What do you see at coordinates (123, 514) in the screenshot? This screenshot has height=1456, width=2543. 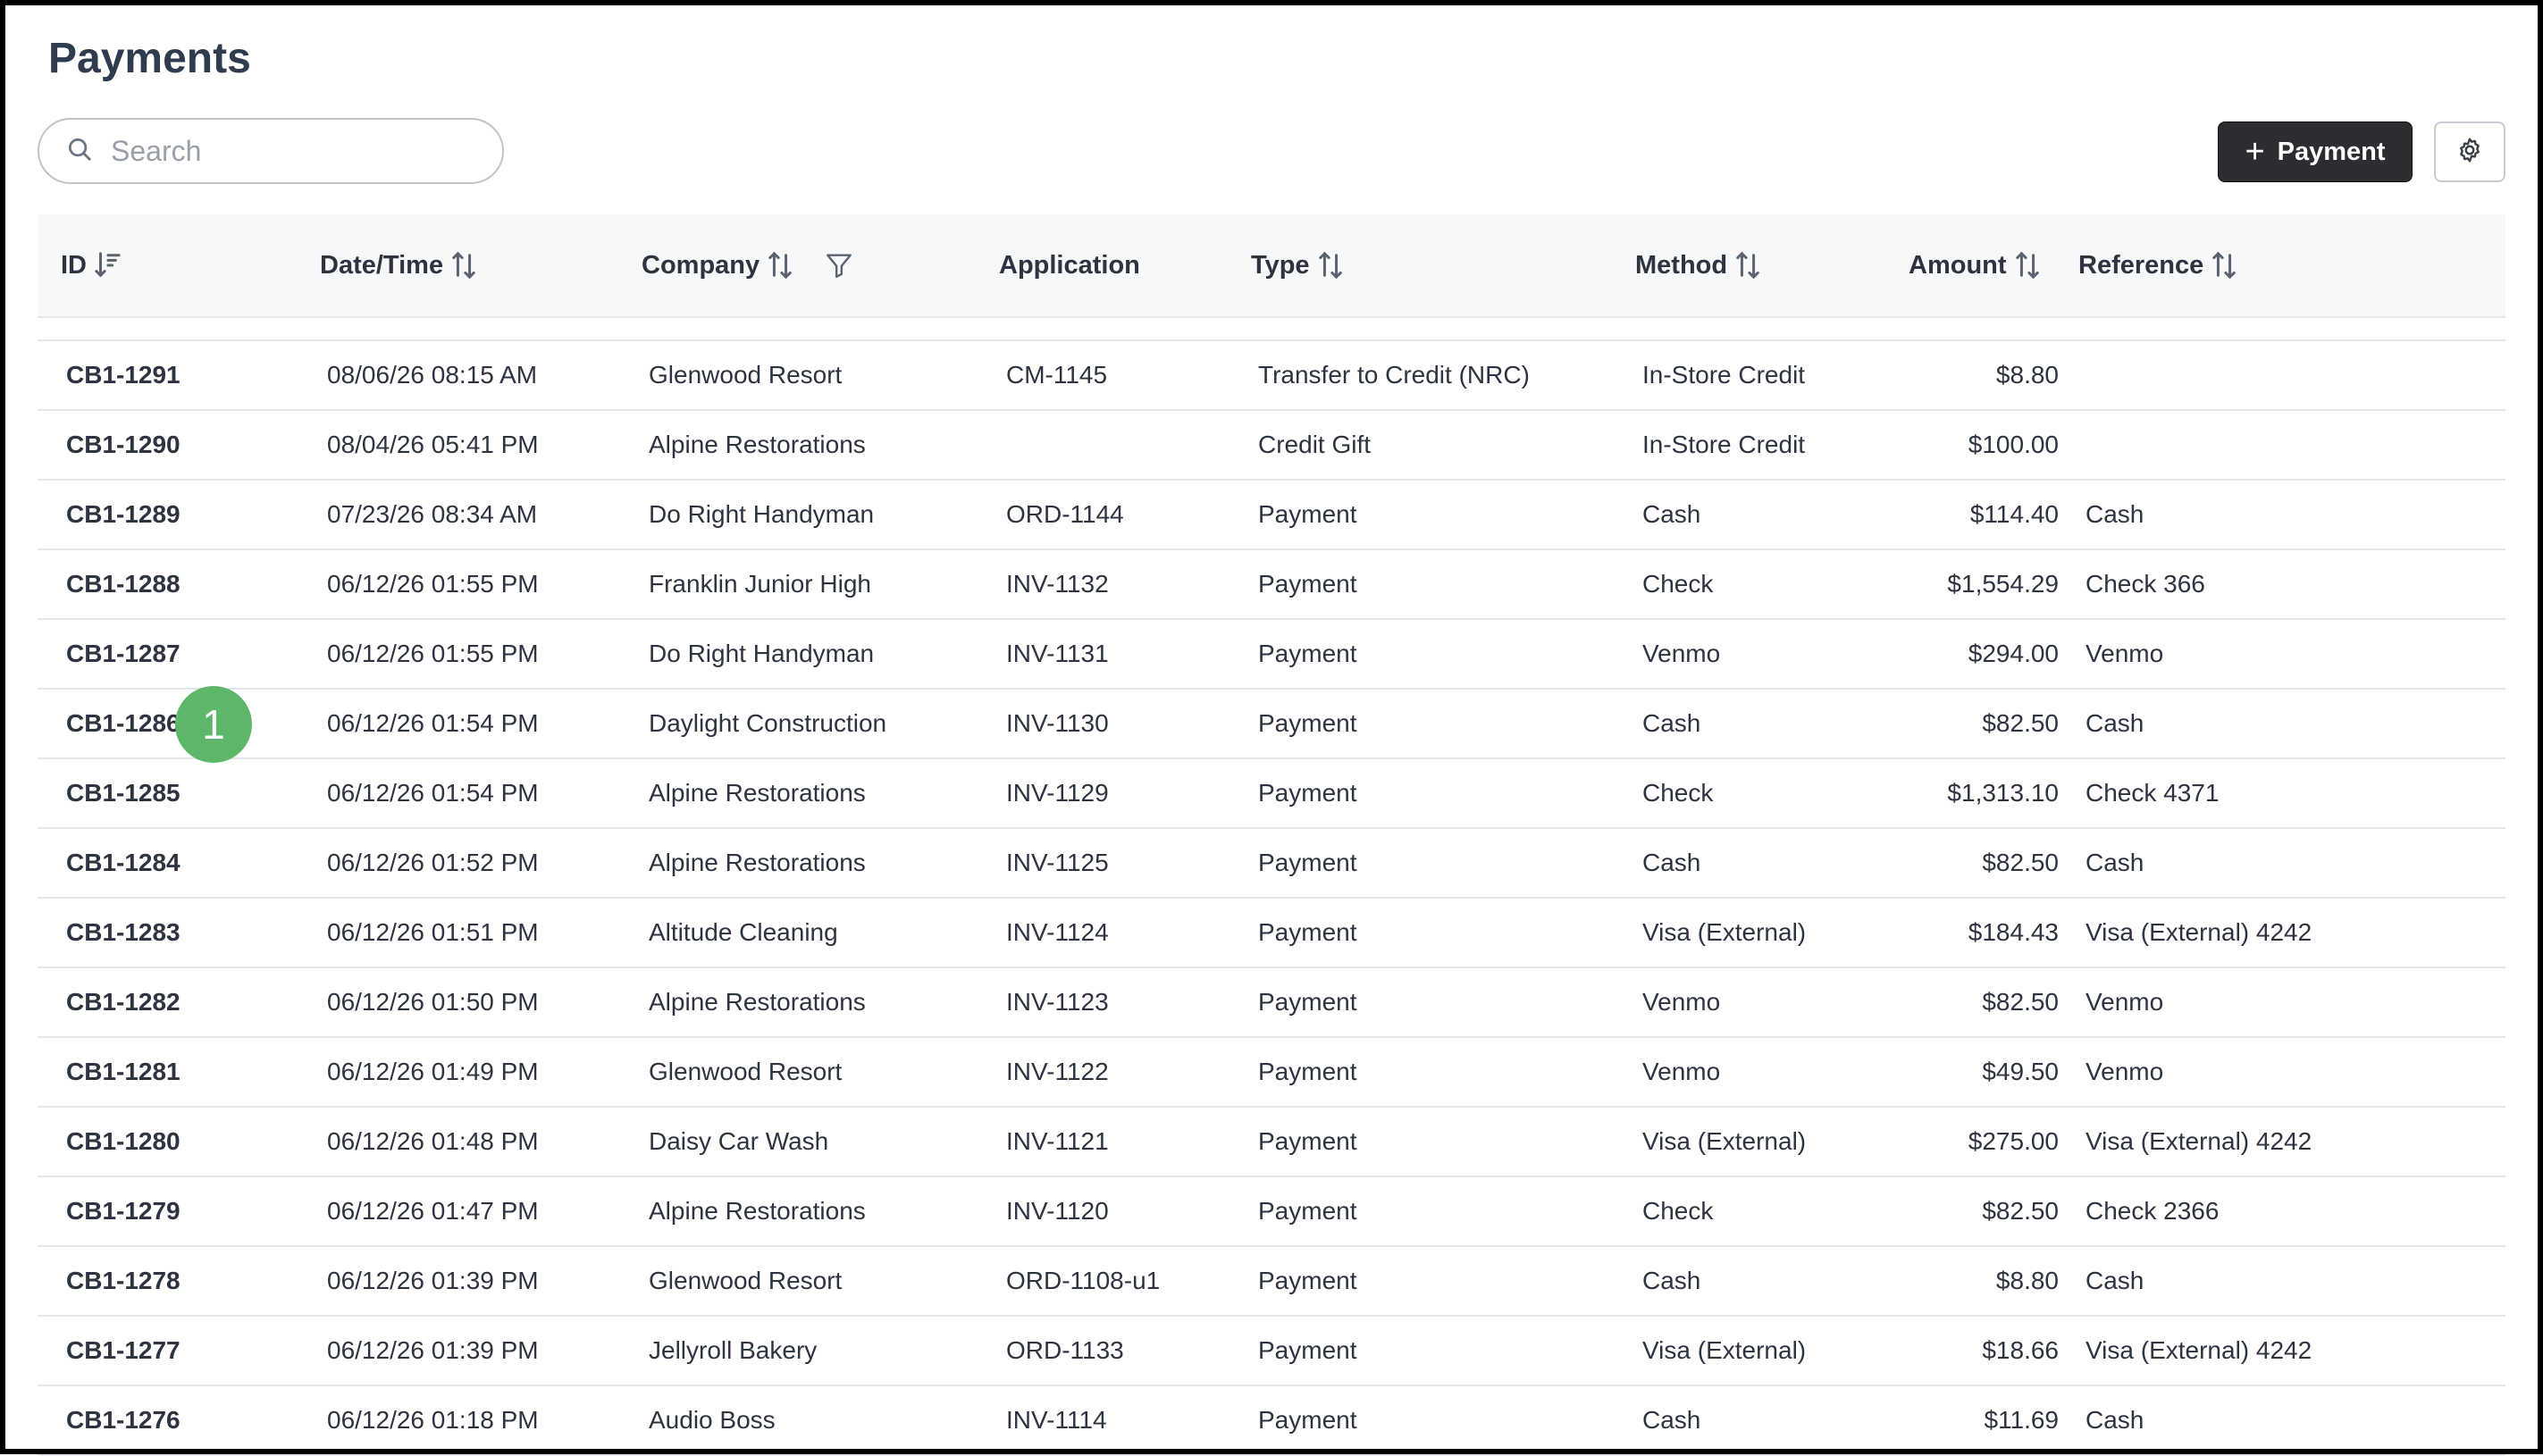 I see `cell-id: CB1-1289` at bounding box center [123, 514].